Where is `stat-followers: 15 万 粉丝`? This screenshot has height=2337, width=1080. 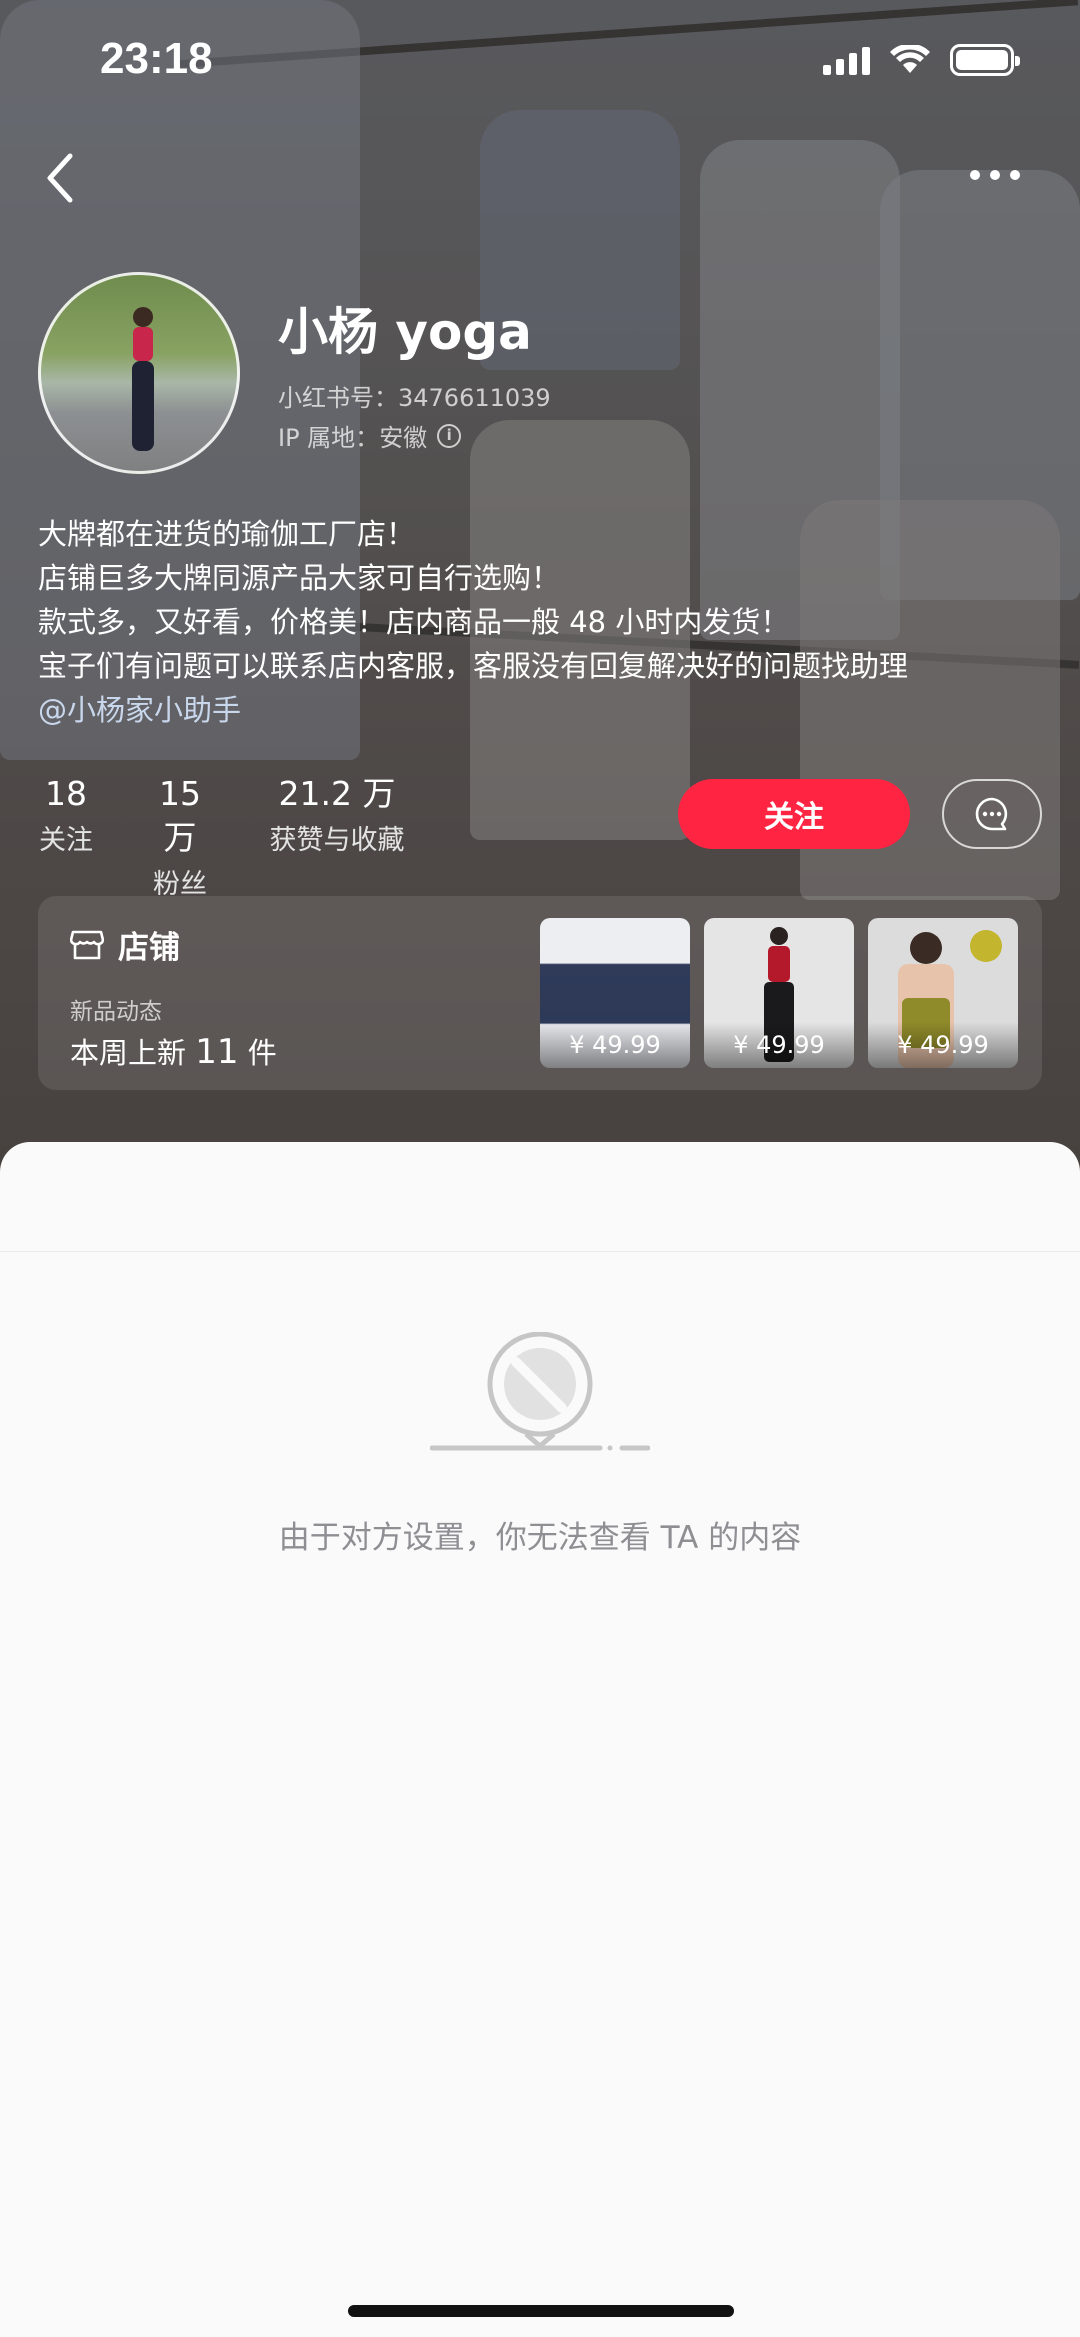
stat-followers: 15 万 粉丝 is located at coordinates (180, 837).